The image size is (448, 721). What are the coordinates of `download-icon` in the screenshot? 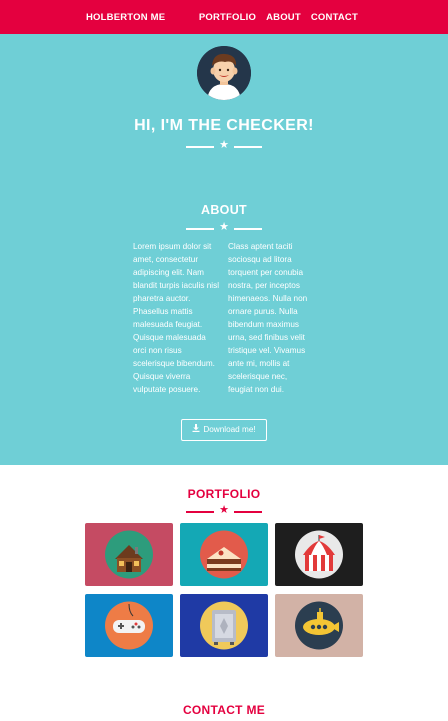 It's located at (196, 430).